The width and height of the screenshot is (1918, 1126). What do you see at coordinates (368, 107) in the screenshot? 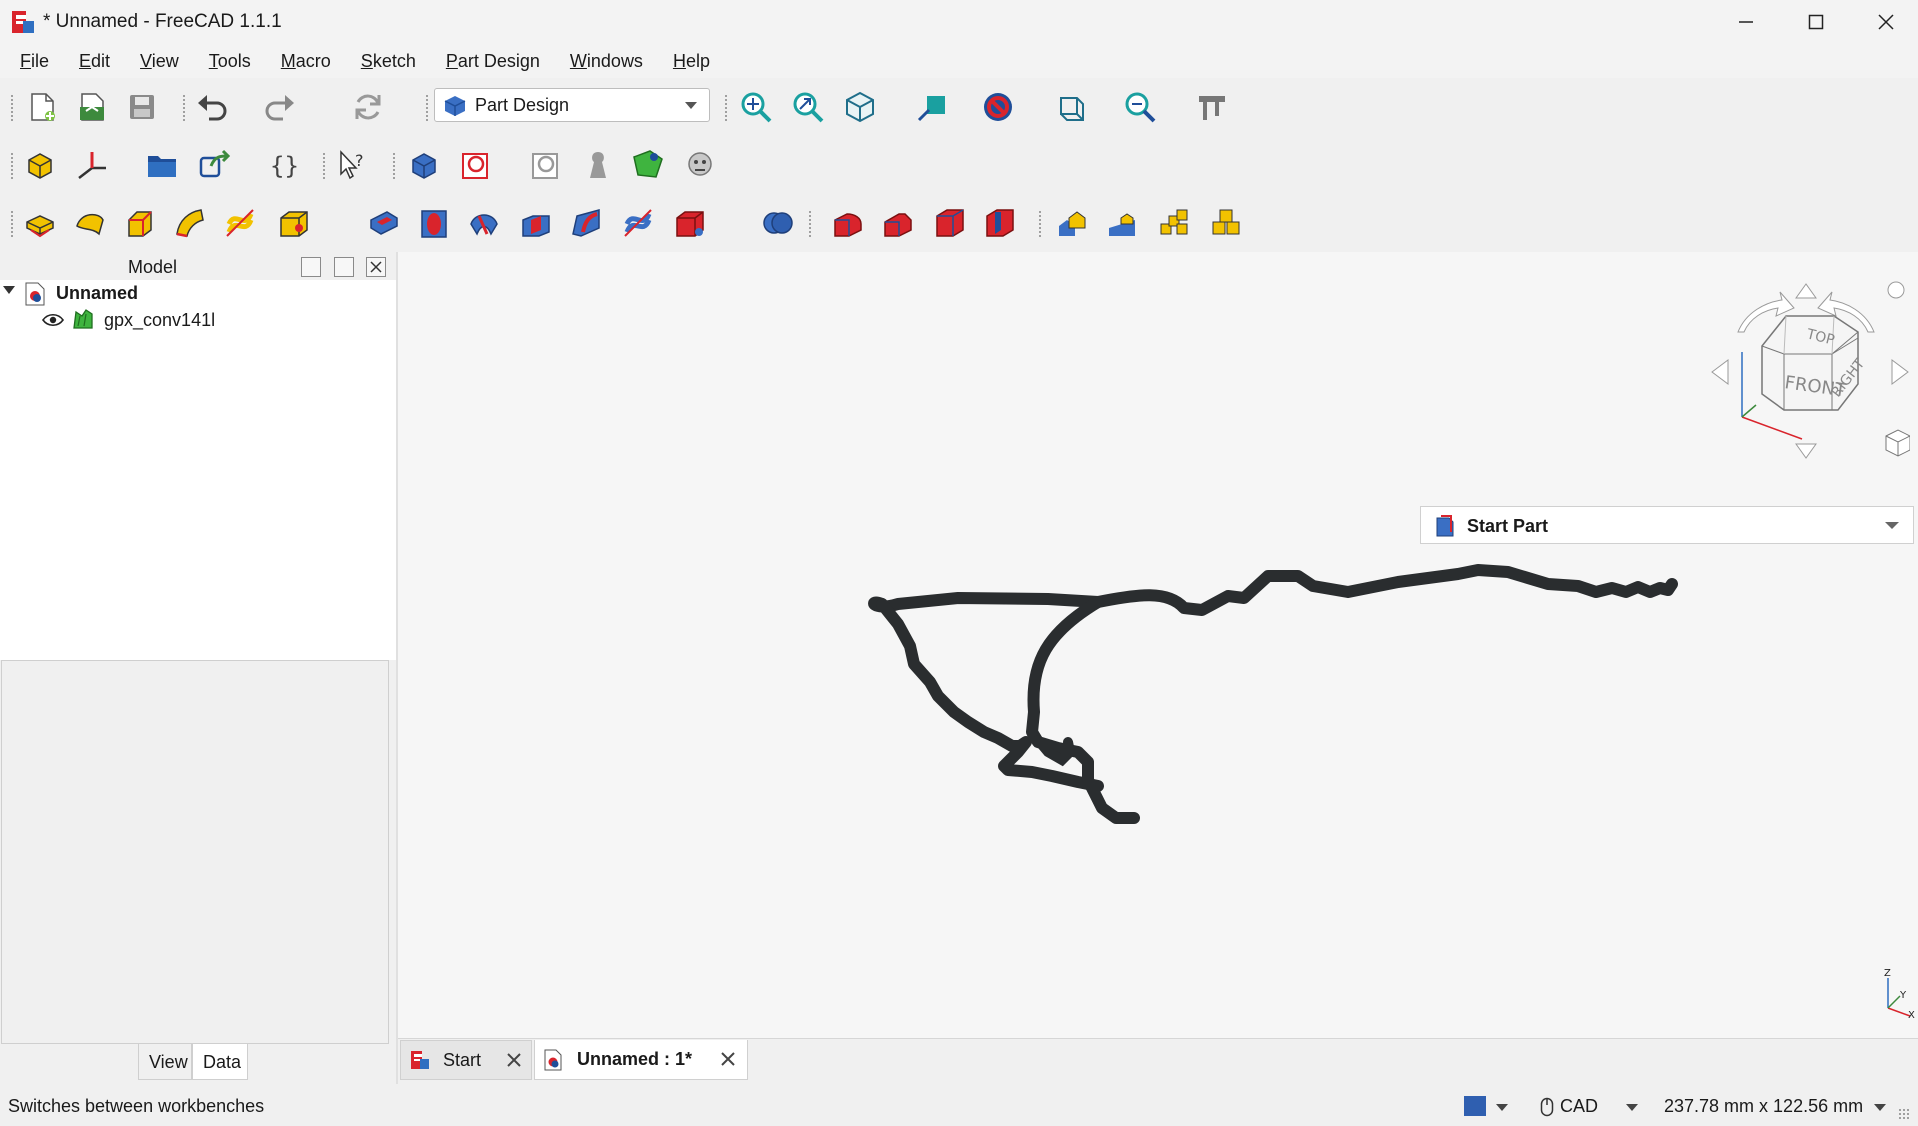
I see `refresh-button` at bounding box center [368, 107].